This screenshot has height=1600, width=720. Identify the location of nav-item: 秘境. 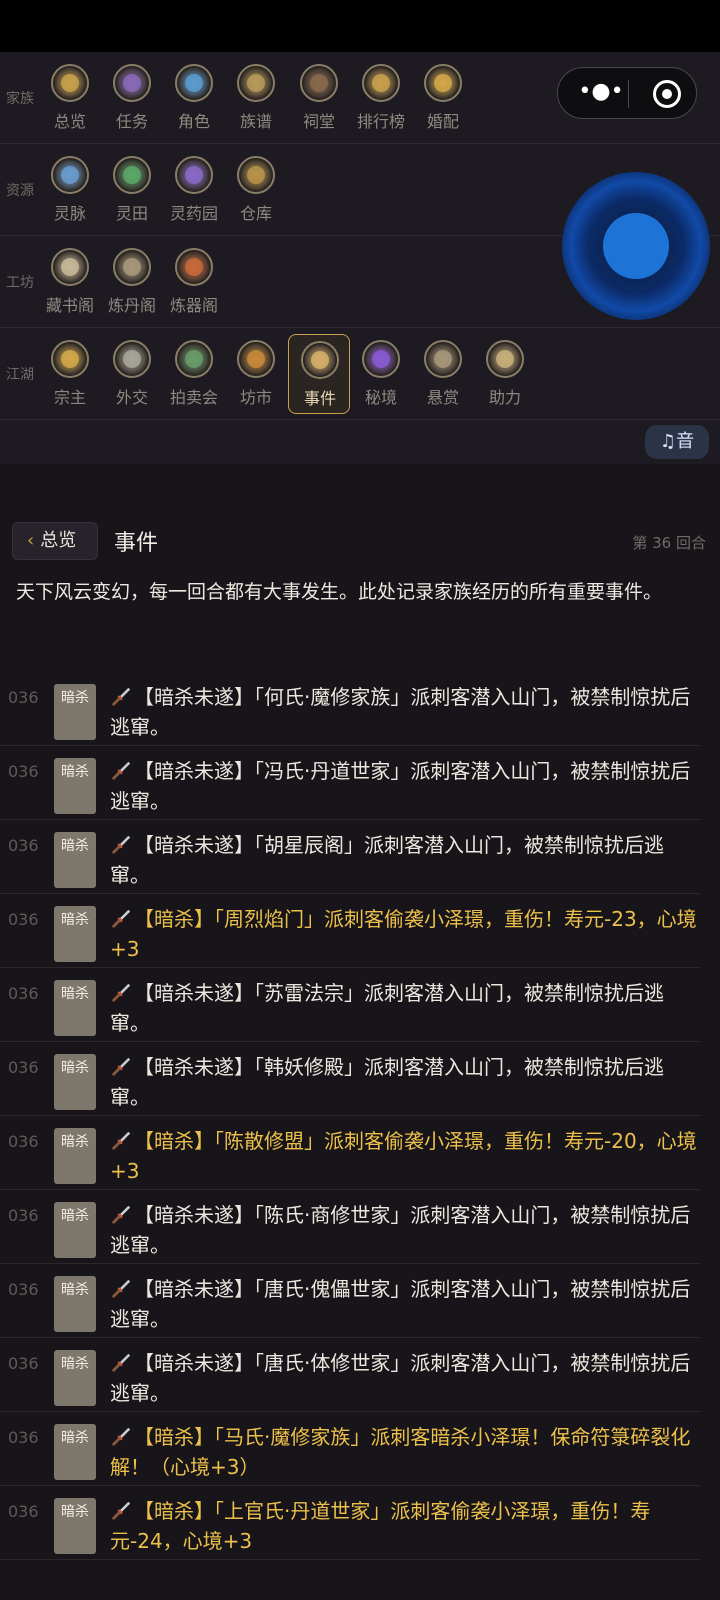
(381, 374).